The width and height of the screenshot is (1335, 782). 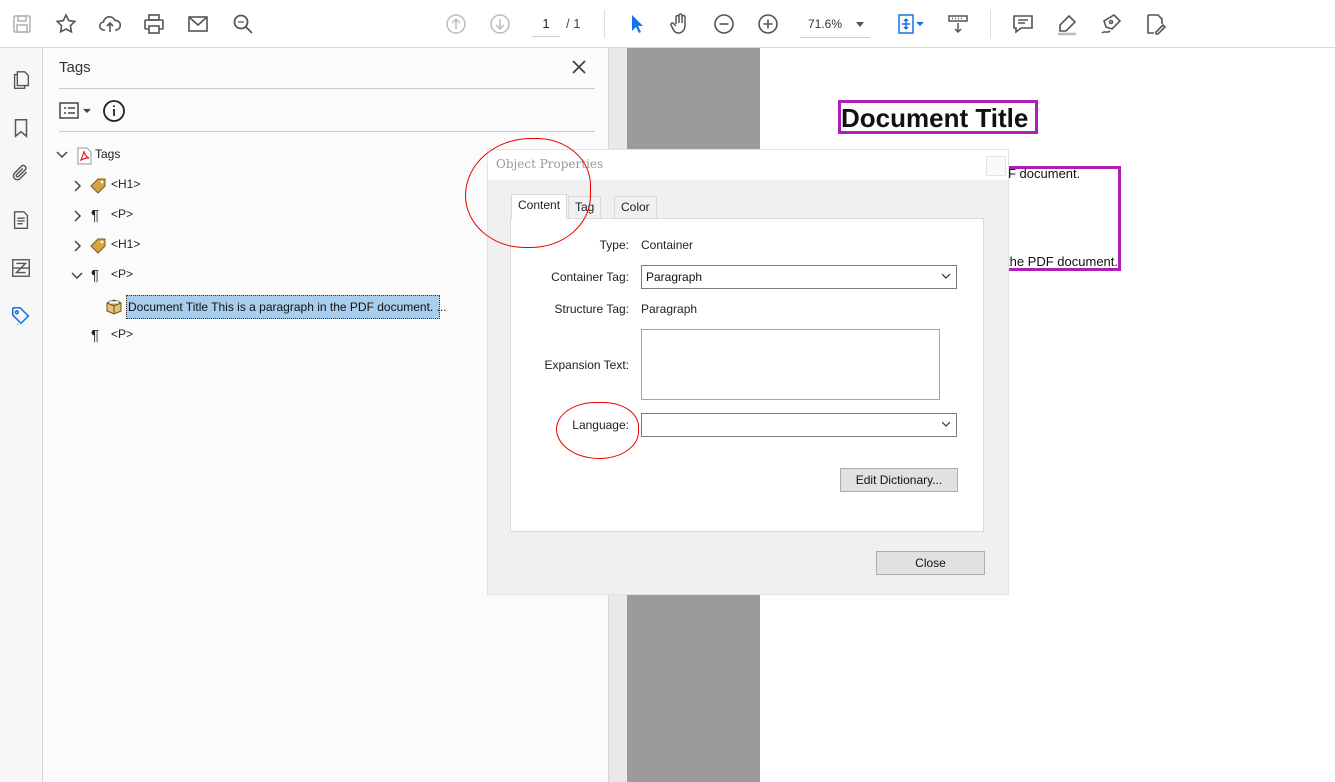 I want to click on container-tag-select: Paragraph, so click(x=799, y=277).